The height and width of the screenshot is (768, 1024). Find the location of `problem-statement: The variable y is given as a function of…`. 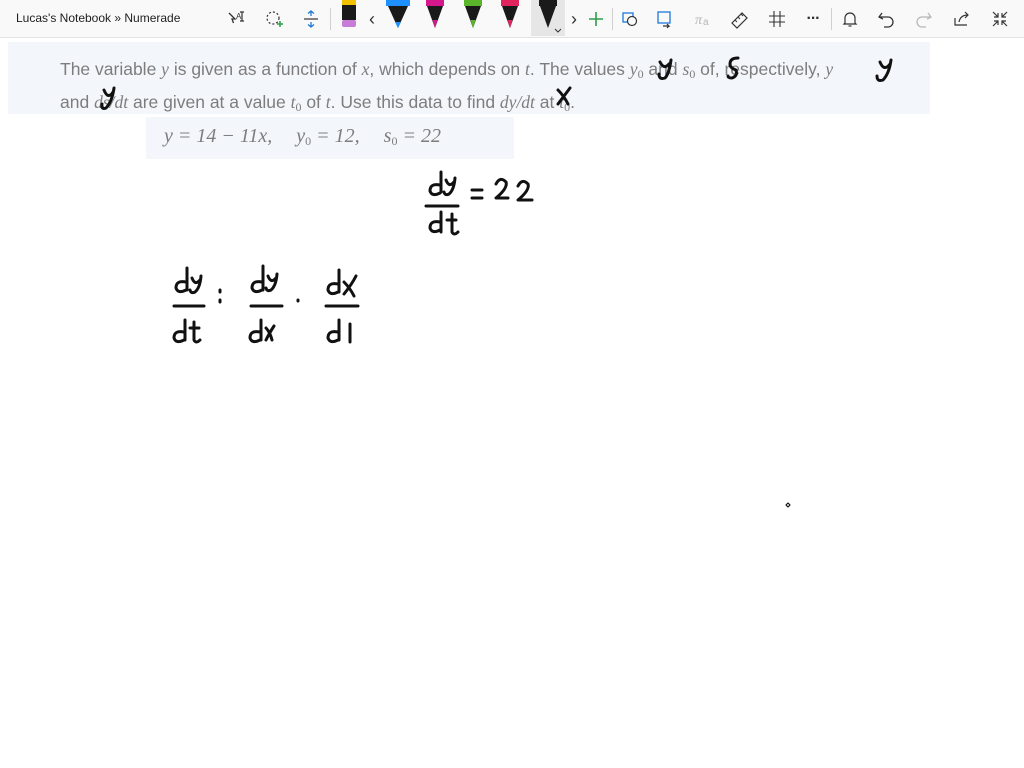

problem-statement: The variable y is given as a function of… is located at coordinates (469, 78).